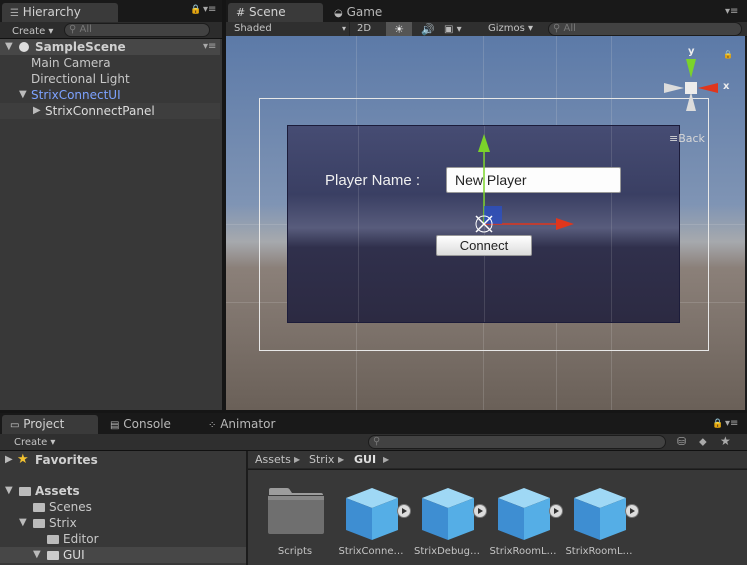 The image size is (747, 565). I want to click on connect-label: Connect, so click(484, 245).